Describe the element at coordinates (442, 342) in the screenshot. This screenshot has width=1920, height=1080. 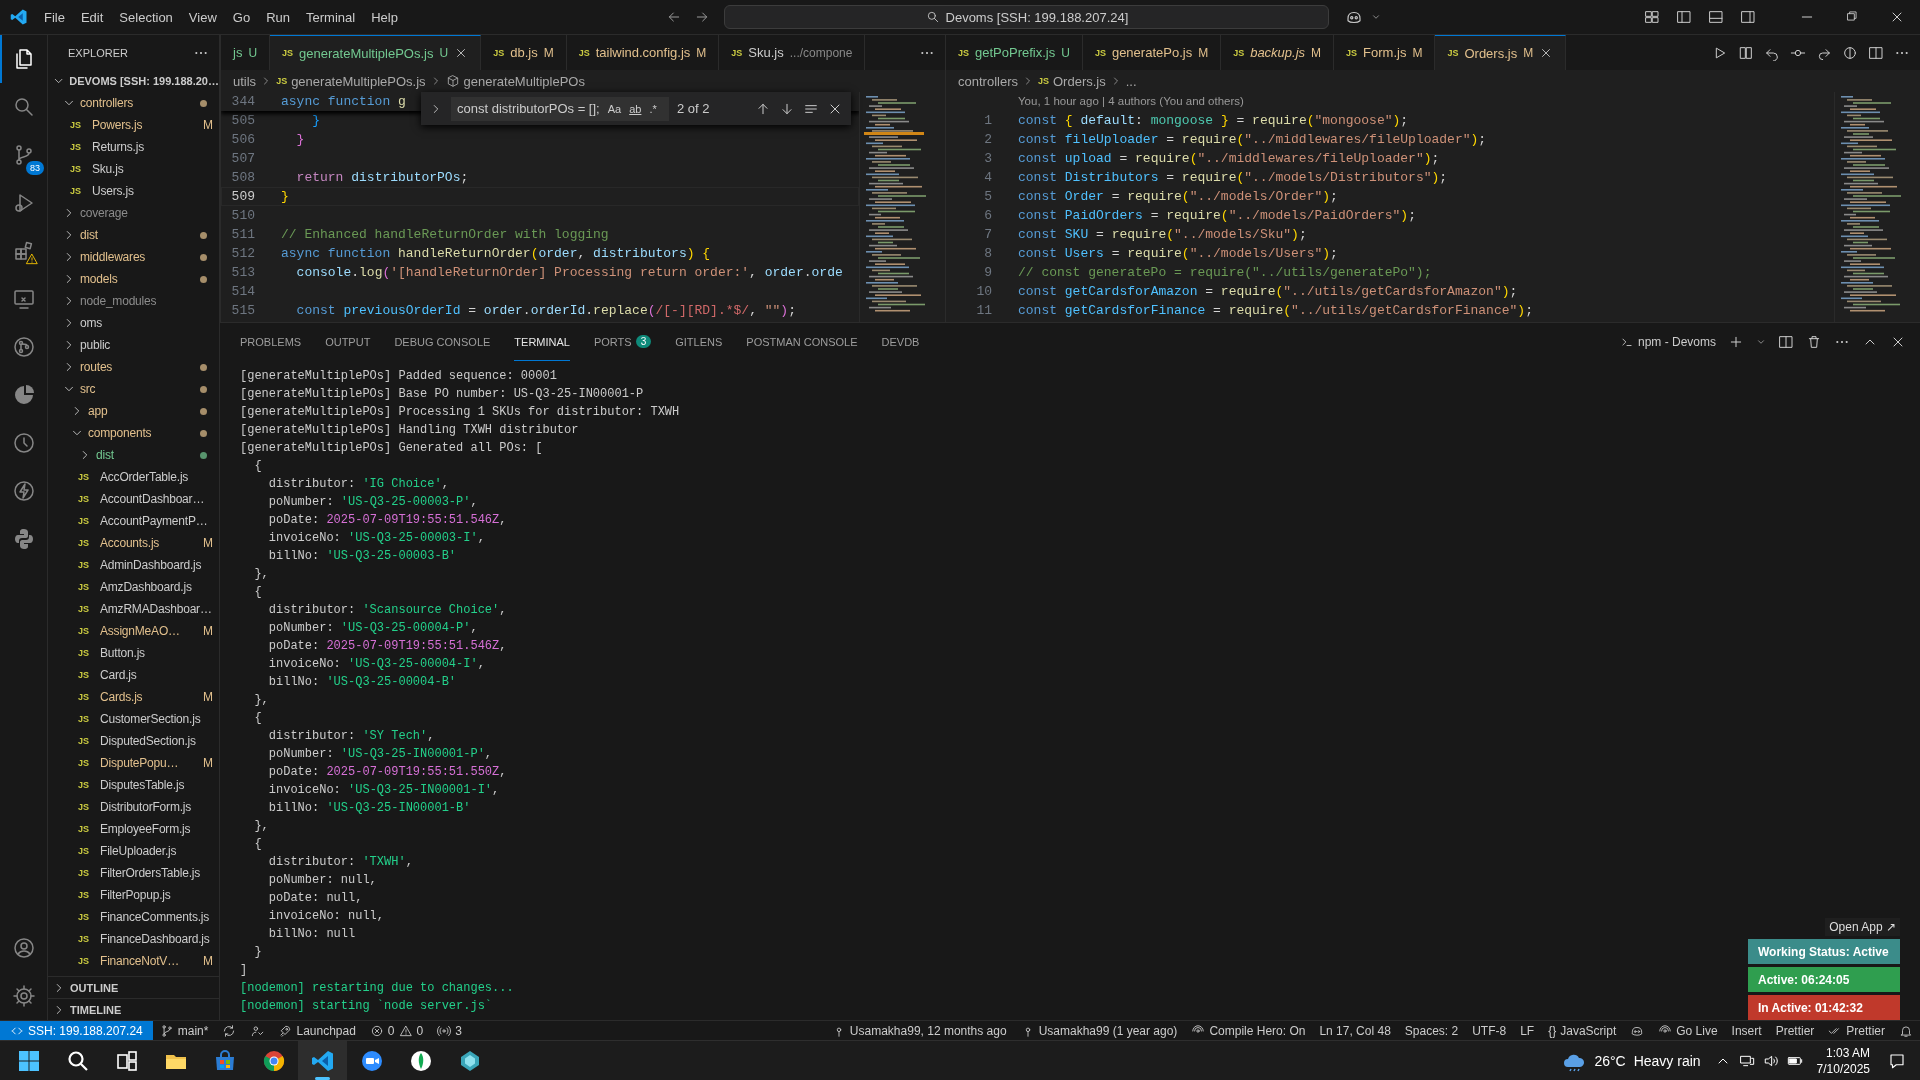
I see `panel-tab: DEBUG CONSOLE` at that location.